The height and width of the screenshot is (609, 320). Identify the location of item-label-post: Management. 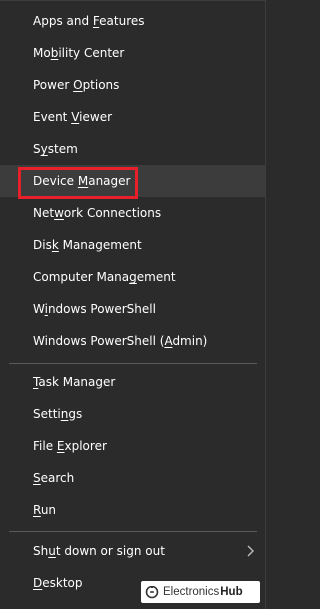
(100, 245).